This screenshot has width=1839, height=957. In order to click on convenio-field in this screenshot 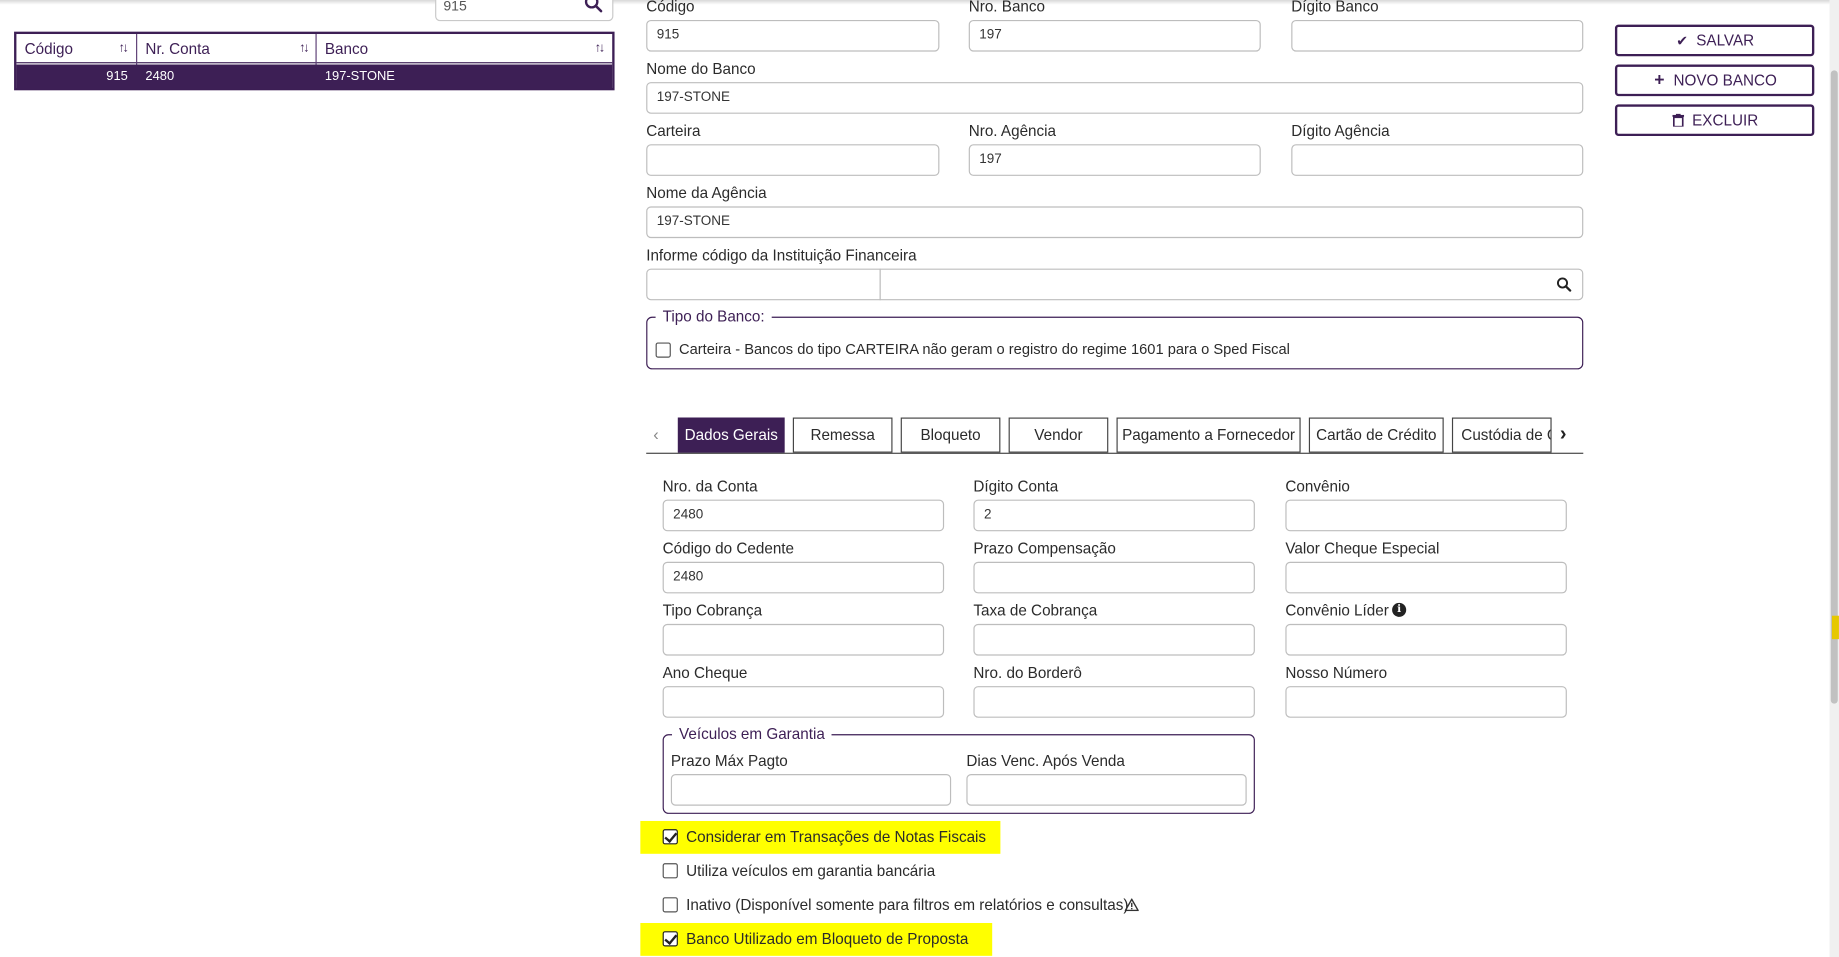, I will do `click(1426, 515)`.